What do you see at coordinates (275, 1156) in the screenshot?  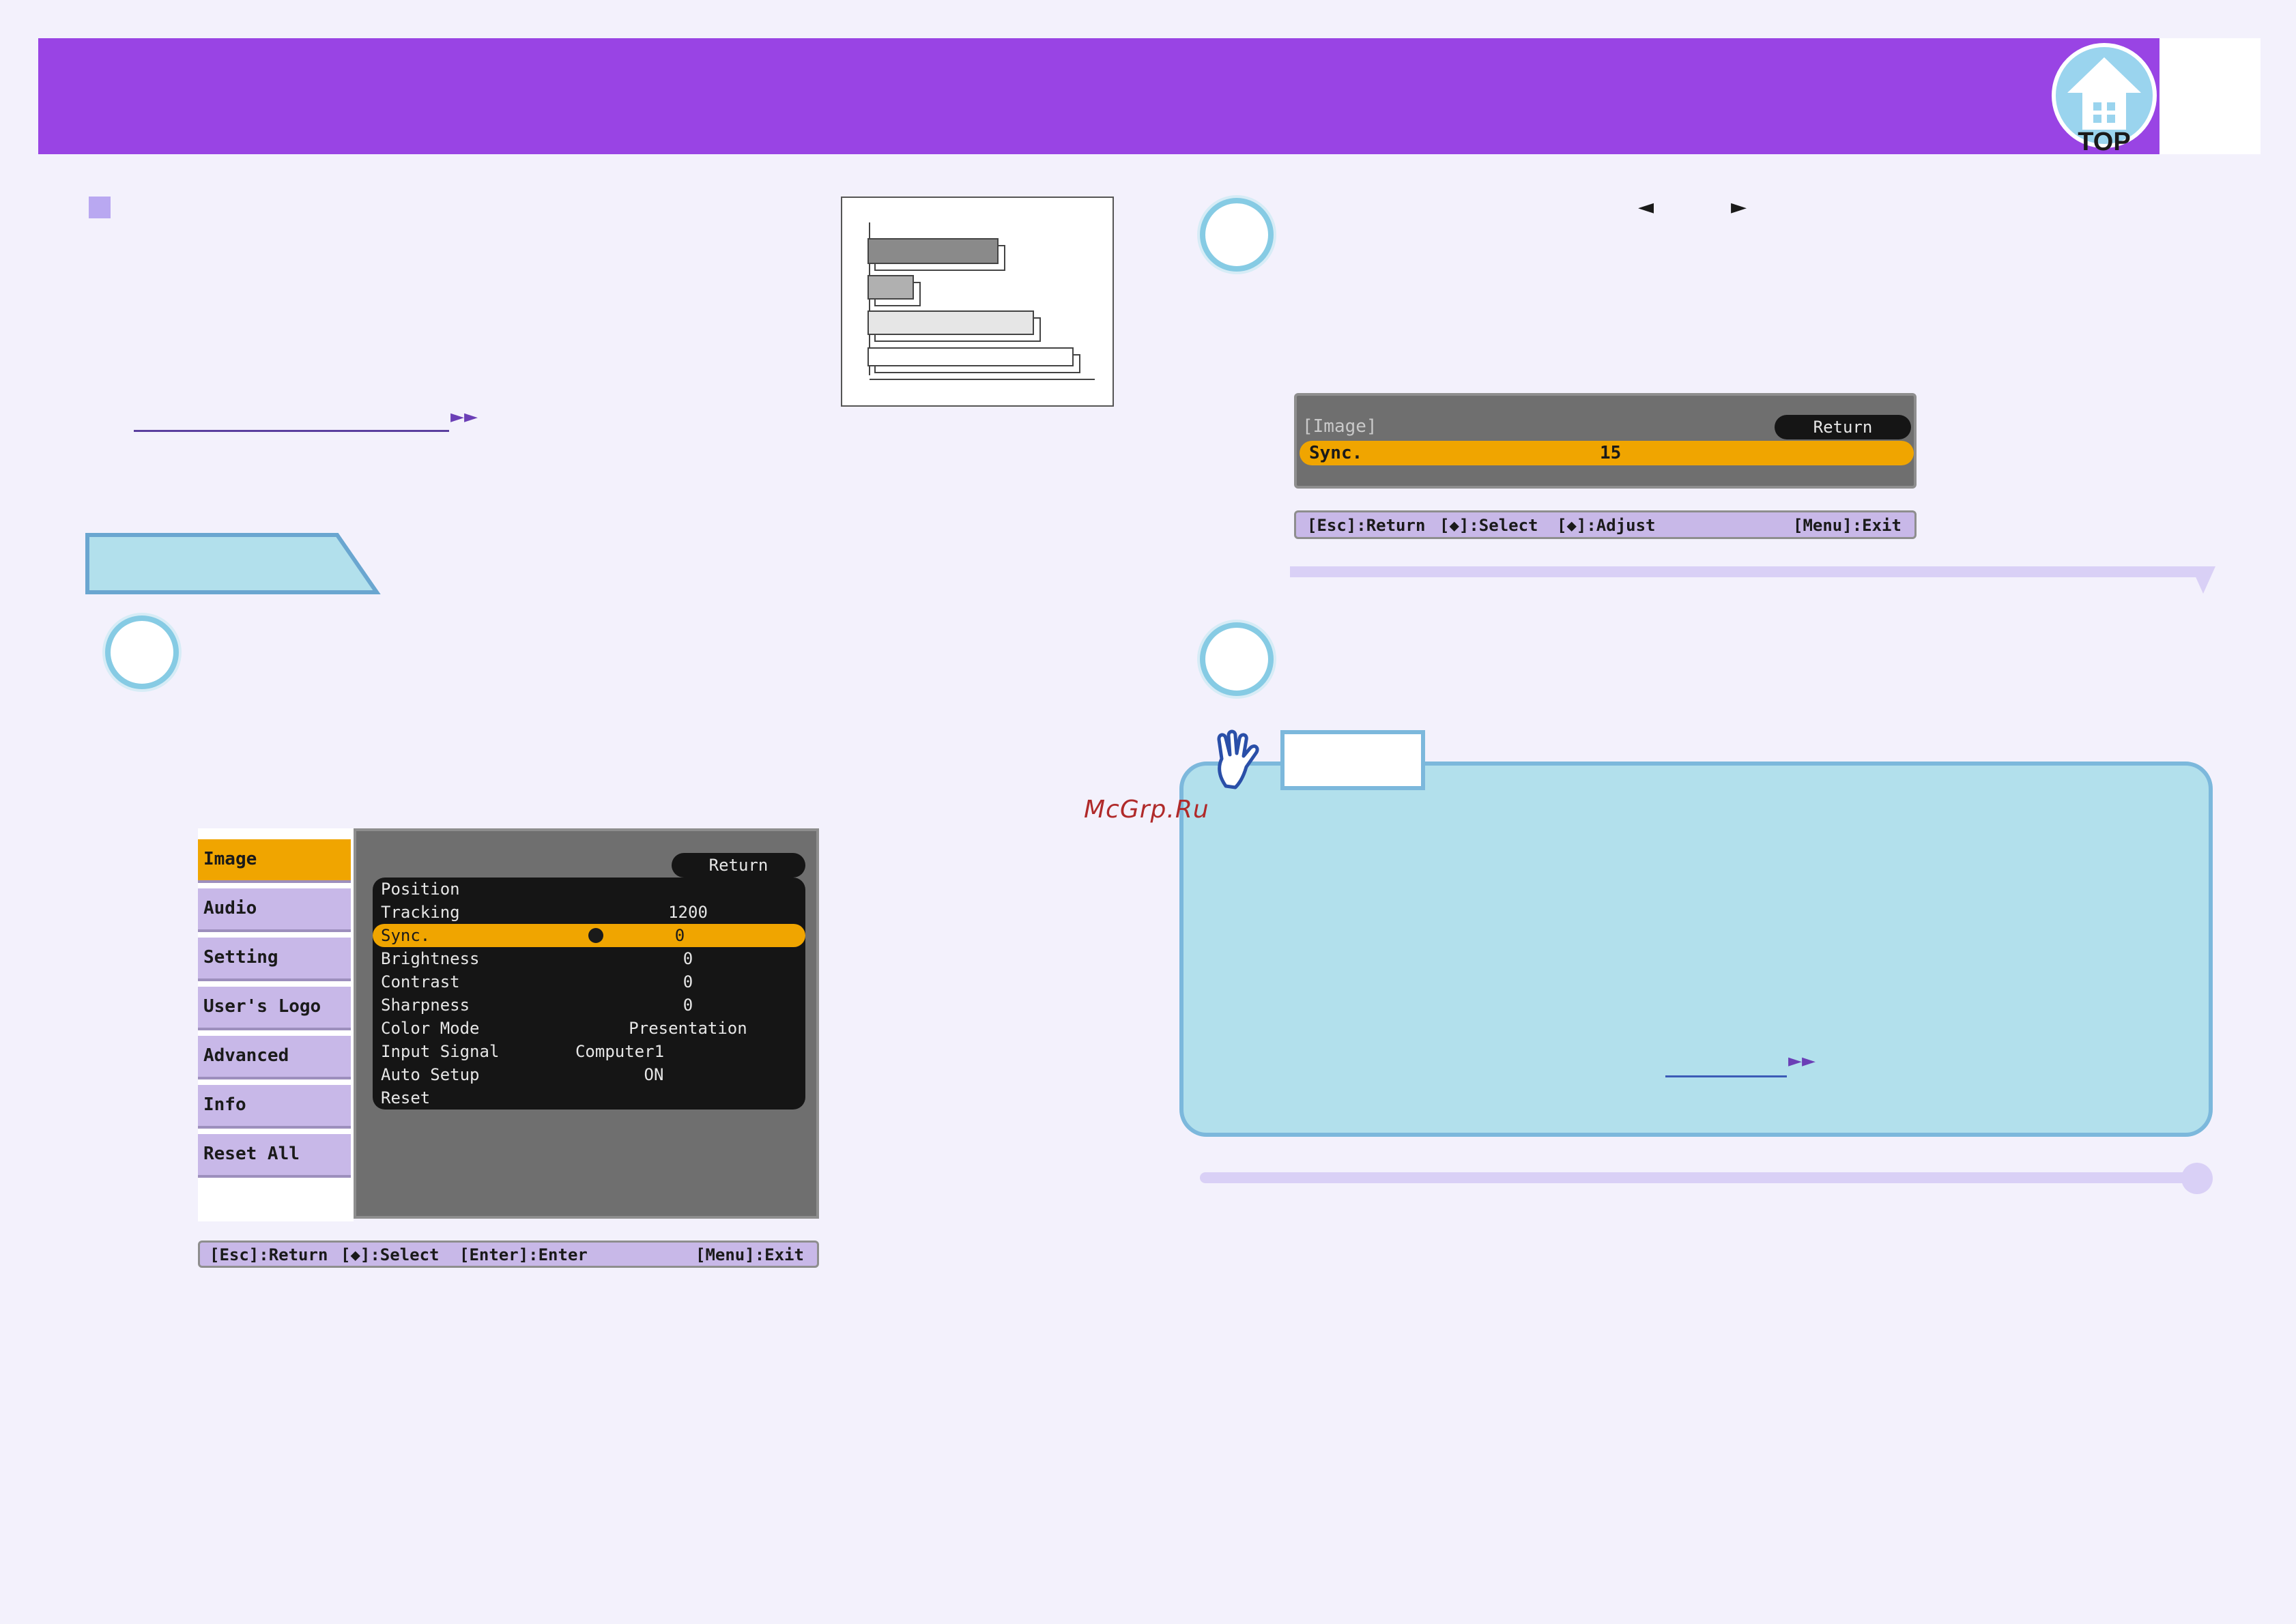 I see `osd-menu-item-reset-all: Reset All` at bounding box center [275, 1156].